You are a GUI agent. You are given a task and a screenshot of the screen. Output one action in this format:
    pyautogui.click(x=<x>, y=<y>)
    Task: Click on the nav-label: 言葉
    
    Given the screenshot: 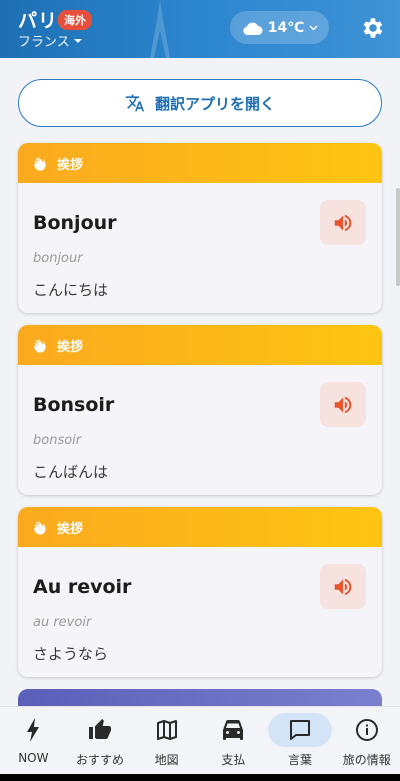 What is the action you would take?
    pyautogui.click(x=300, y=760)
    